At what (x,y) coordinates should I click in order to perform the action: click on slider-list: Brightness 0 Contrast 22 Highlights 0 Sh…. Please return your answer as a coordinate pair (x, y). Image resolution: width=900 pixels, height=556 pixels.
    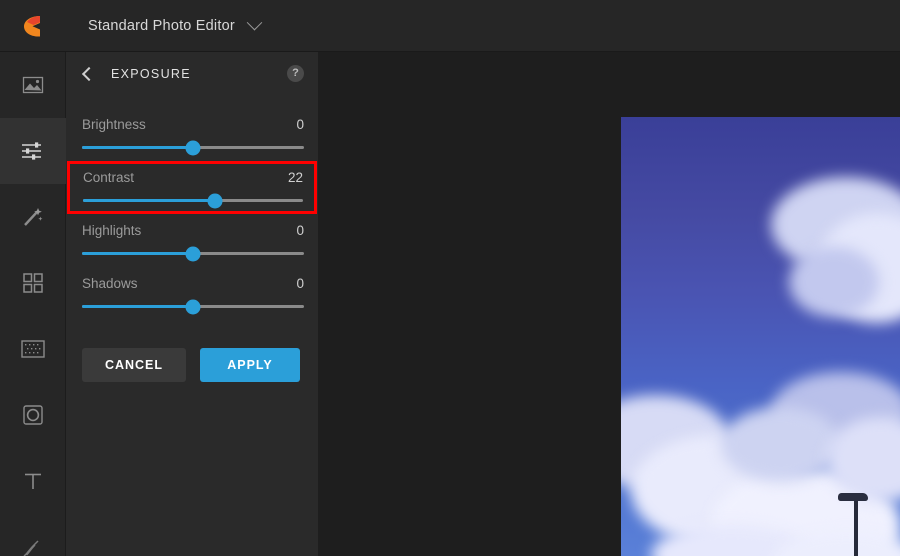
    Looking at the image, I should click on (192, 208).